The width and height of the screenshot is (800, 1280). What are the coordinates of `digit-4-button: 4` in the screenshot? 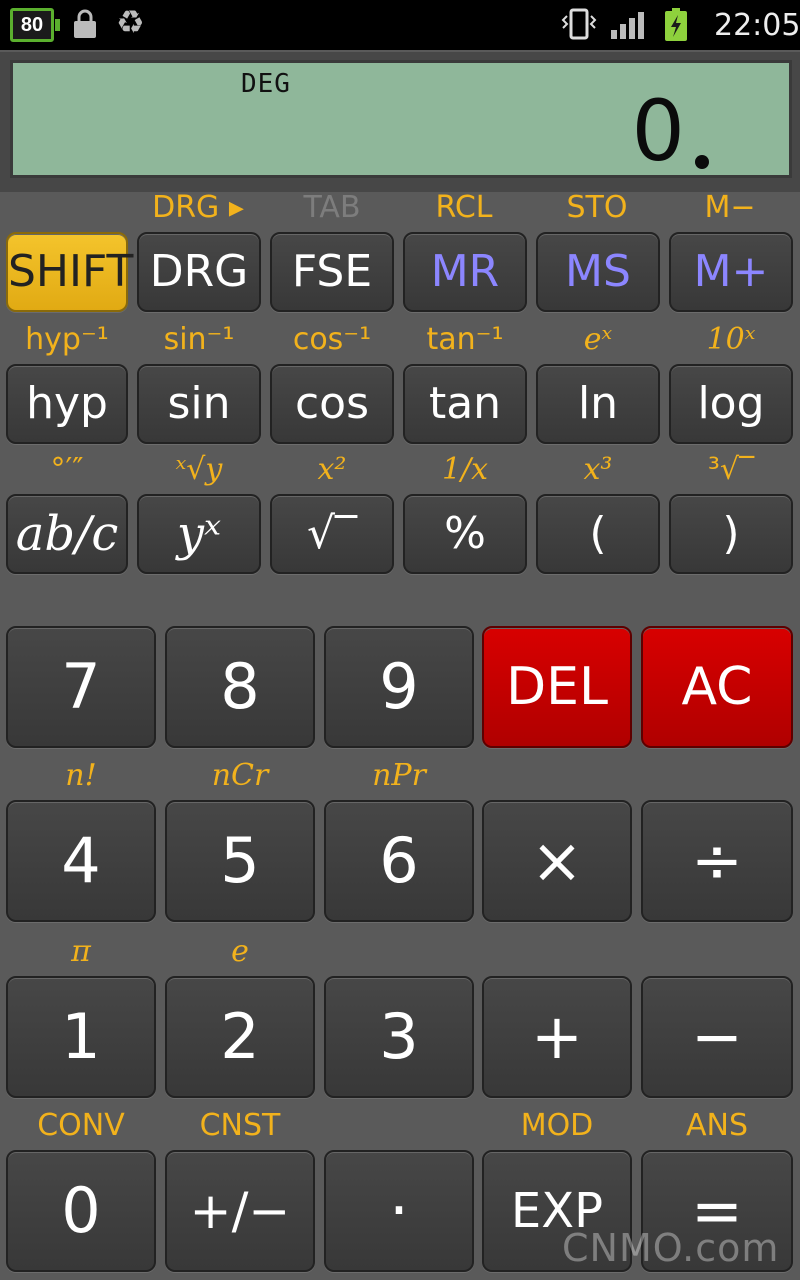 It's located at (81, 861).